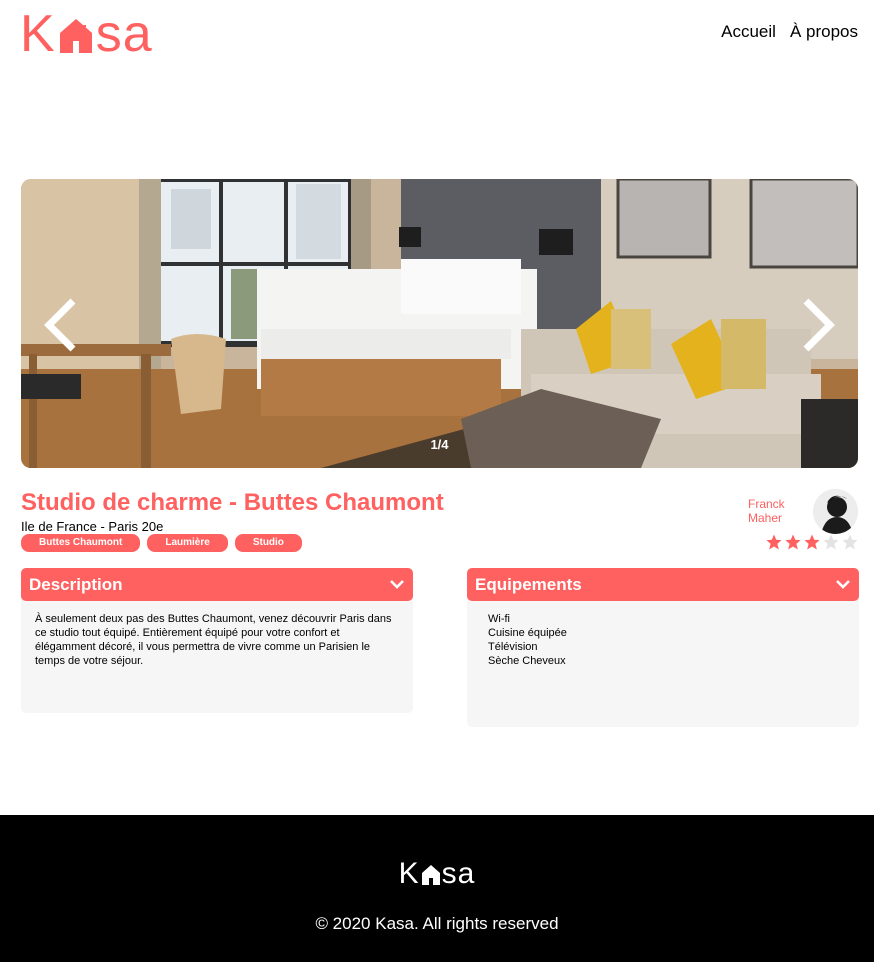 The image size is (874, 962). Describe the element at coordinates (124, 34) in the screenshot. I see `logo-letters-sa: sa` at that location.